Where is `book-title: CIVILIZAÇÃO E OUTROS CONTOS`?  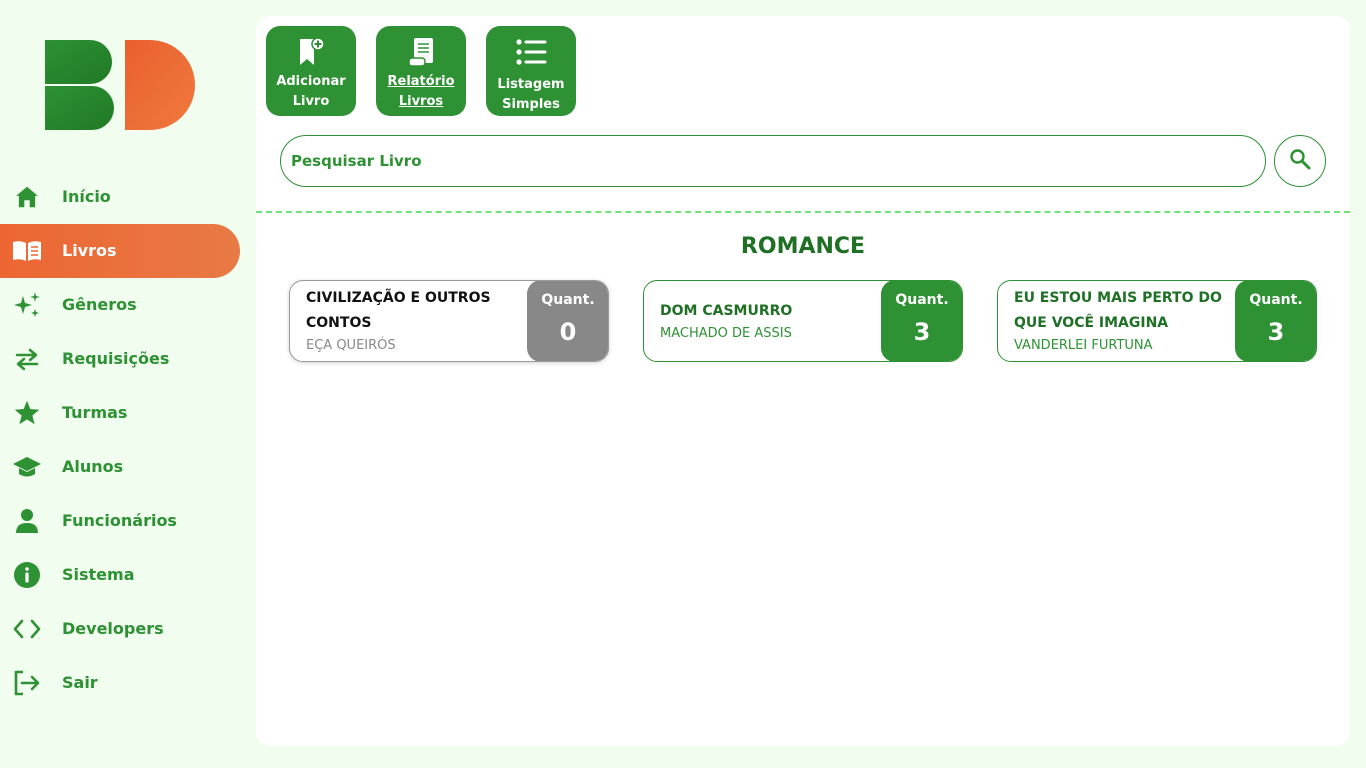 book-title: CIVILIZAÇÃO E OUTROS CONTOS is located at coordinates (398, 310).